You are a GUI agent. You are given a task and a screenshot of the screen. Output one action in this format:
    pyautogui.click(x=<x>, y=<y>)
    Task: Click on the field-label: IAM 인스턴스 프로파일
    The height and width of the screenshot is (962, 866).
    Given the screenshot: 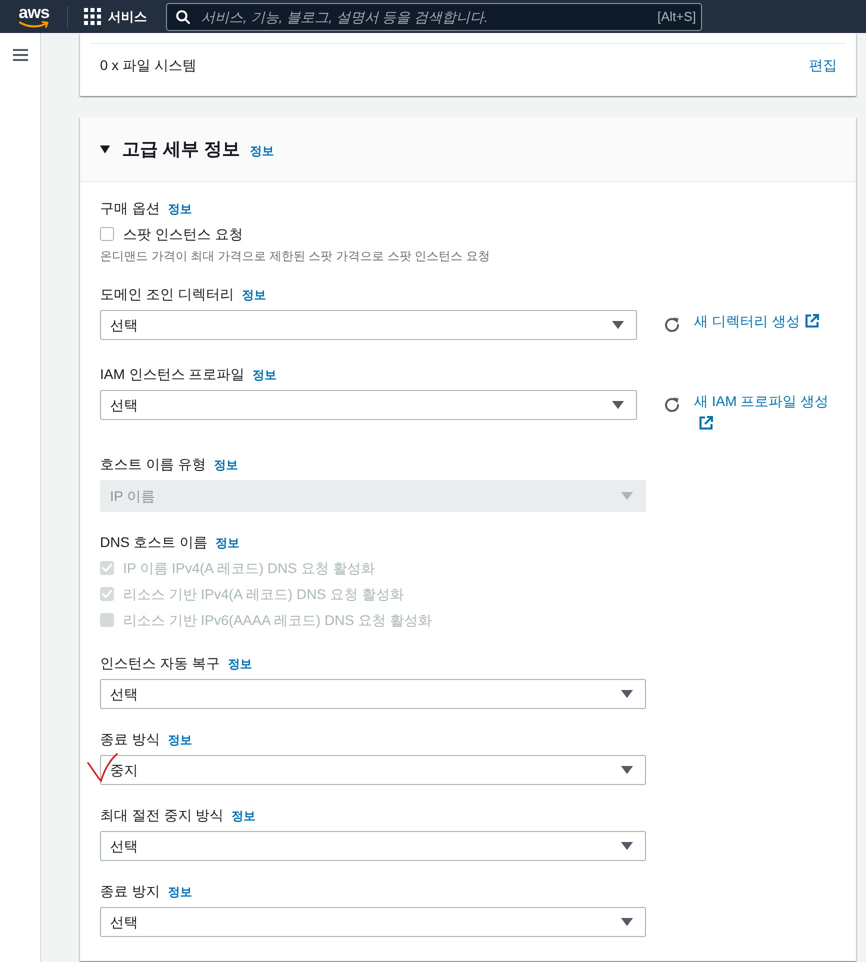 What is the action you would take?
    pyautogui.click(x=172, y=374)
    